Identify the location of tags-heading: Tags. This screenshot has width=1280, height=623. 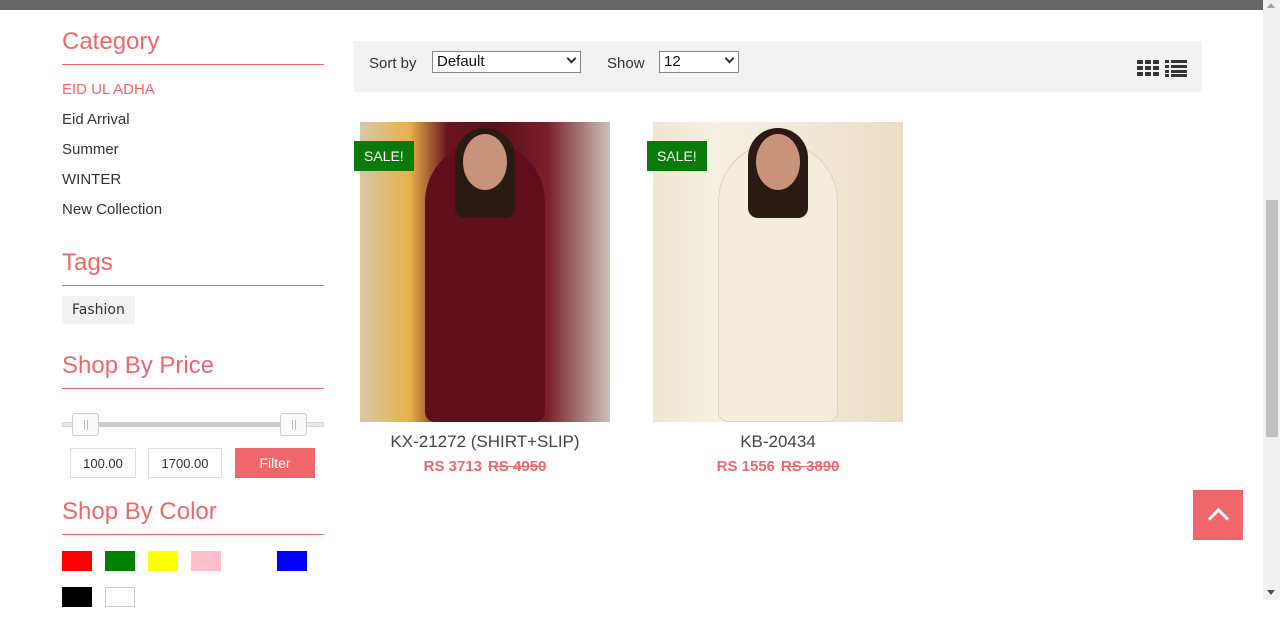
(193, 267).